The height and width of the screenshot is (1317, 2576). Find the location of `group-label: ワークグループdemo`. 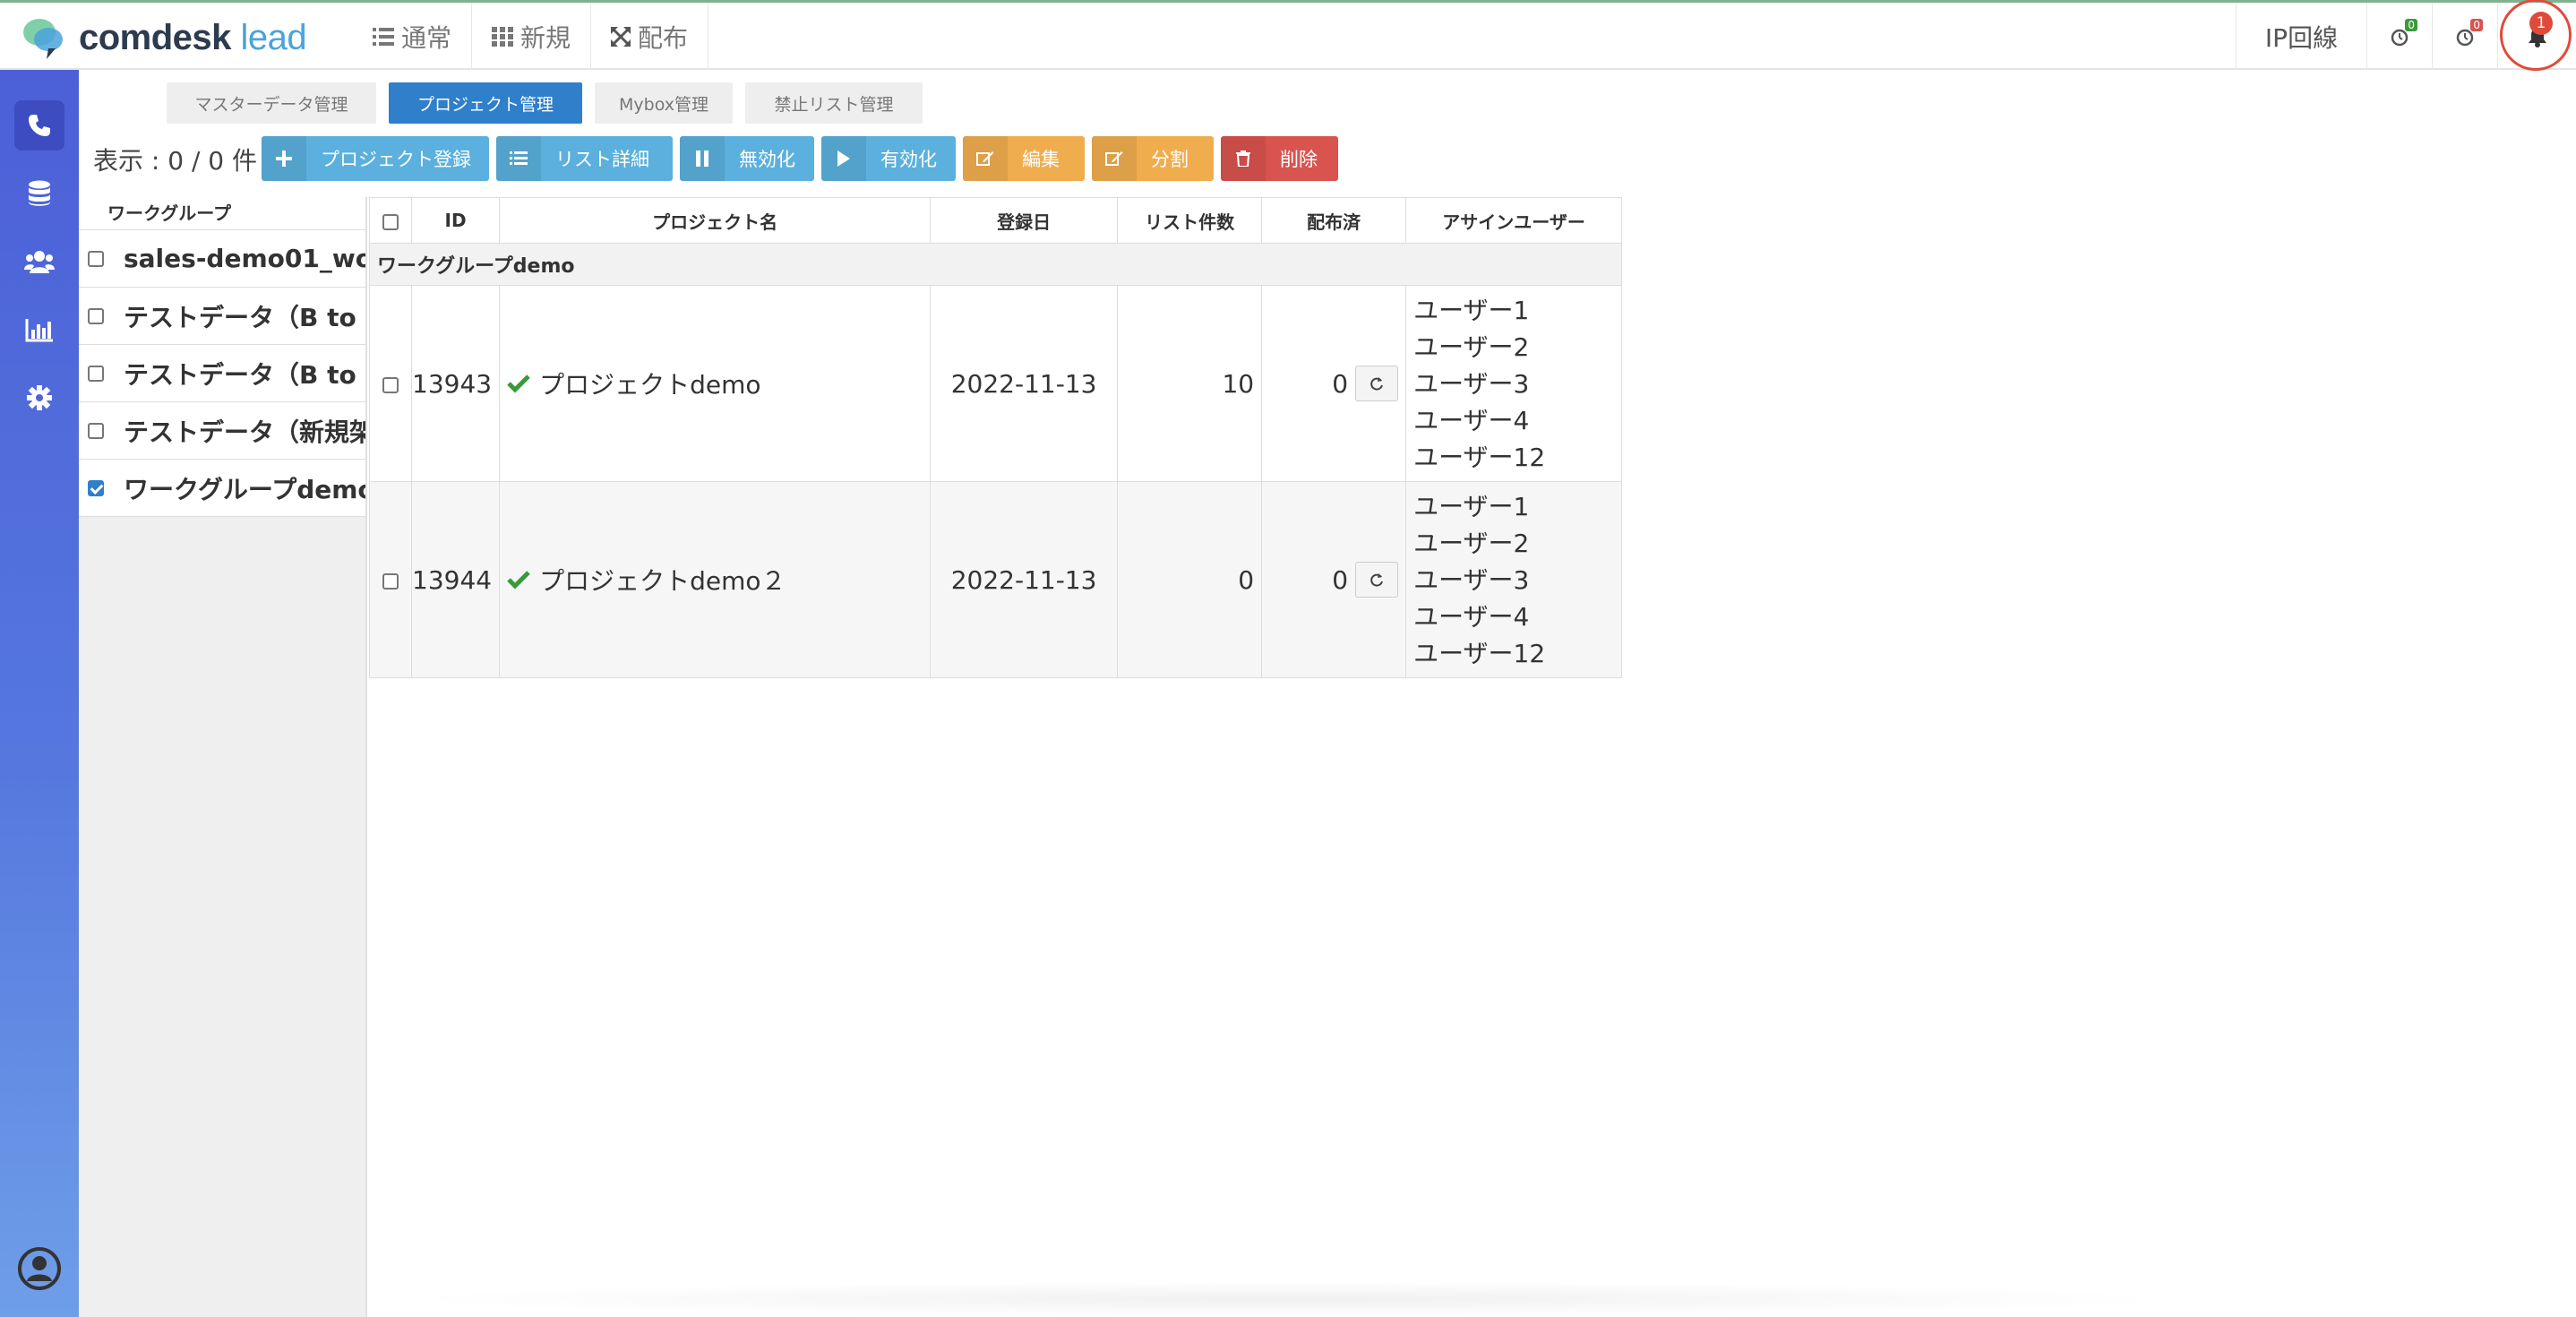

group-label: ワークグループdemo is located at coordinates (995, 264).